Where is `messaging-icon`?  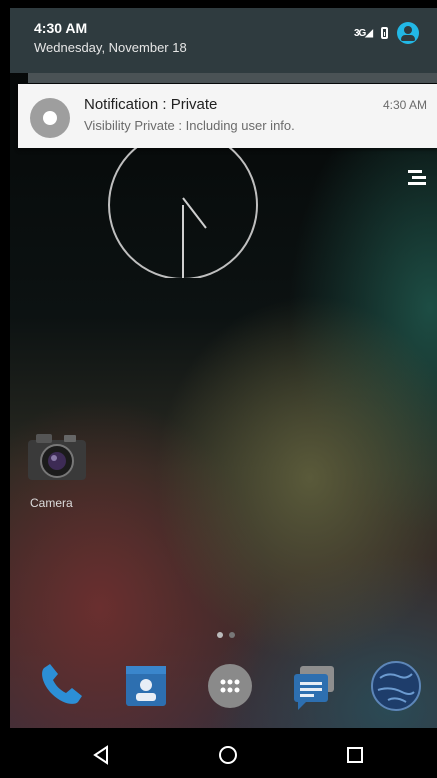
messaging-icon is located at coordinates (314, 686).